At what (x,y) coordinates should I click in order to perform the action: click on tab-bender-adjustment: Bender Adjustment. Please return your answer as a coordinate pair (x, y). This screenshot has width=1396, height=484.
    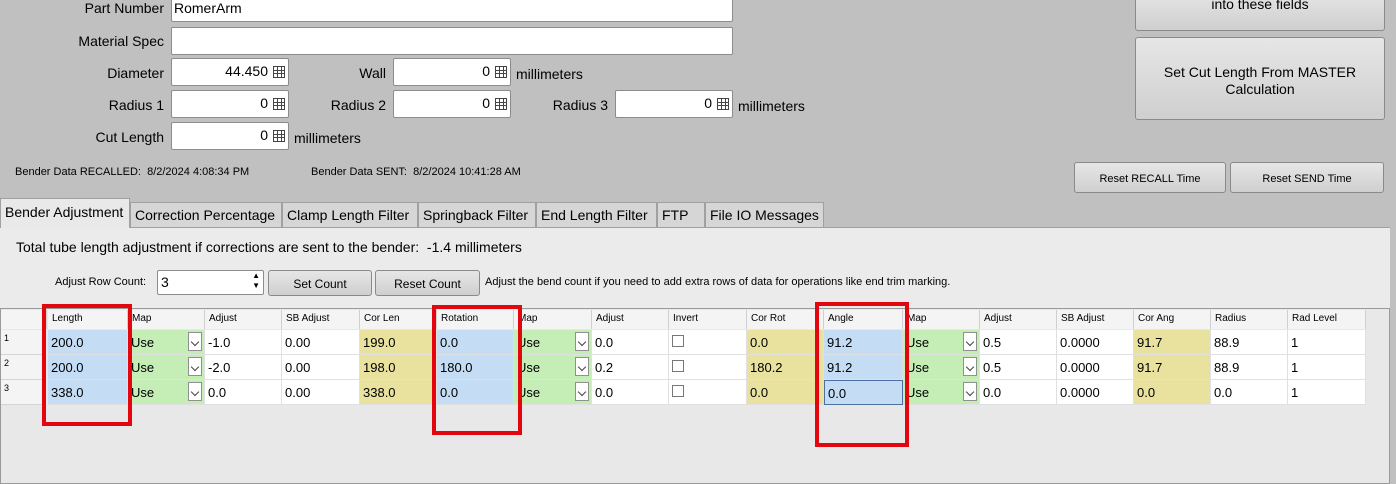
    Looking at the image, I should click on (65, 213).